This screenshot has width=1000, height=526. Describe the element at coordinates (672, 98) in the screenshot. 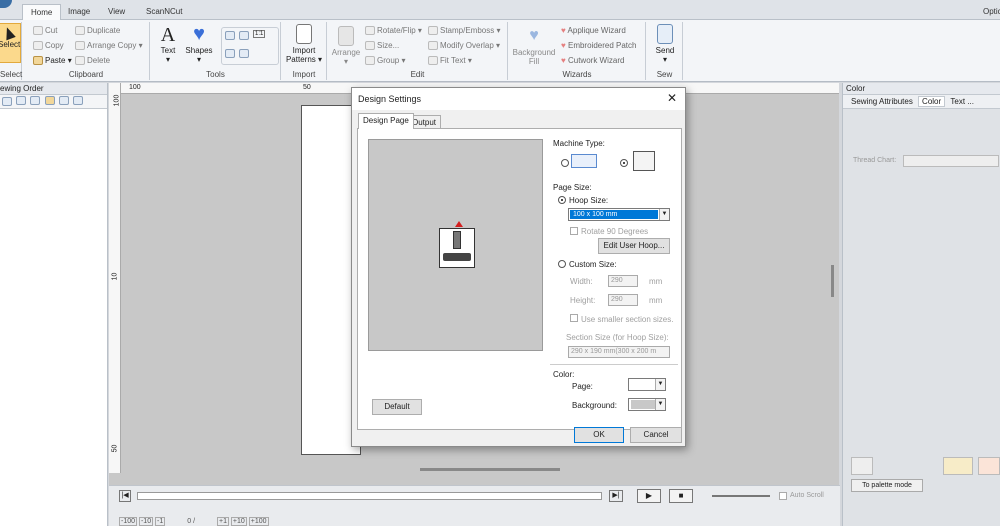

I see `close-icon: ✕` at that location.